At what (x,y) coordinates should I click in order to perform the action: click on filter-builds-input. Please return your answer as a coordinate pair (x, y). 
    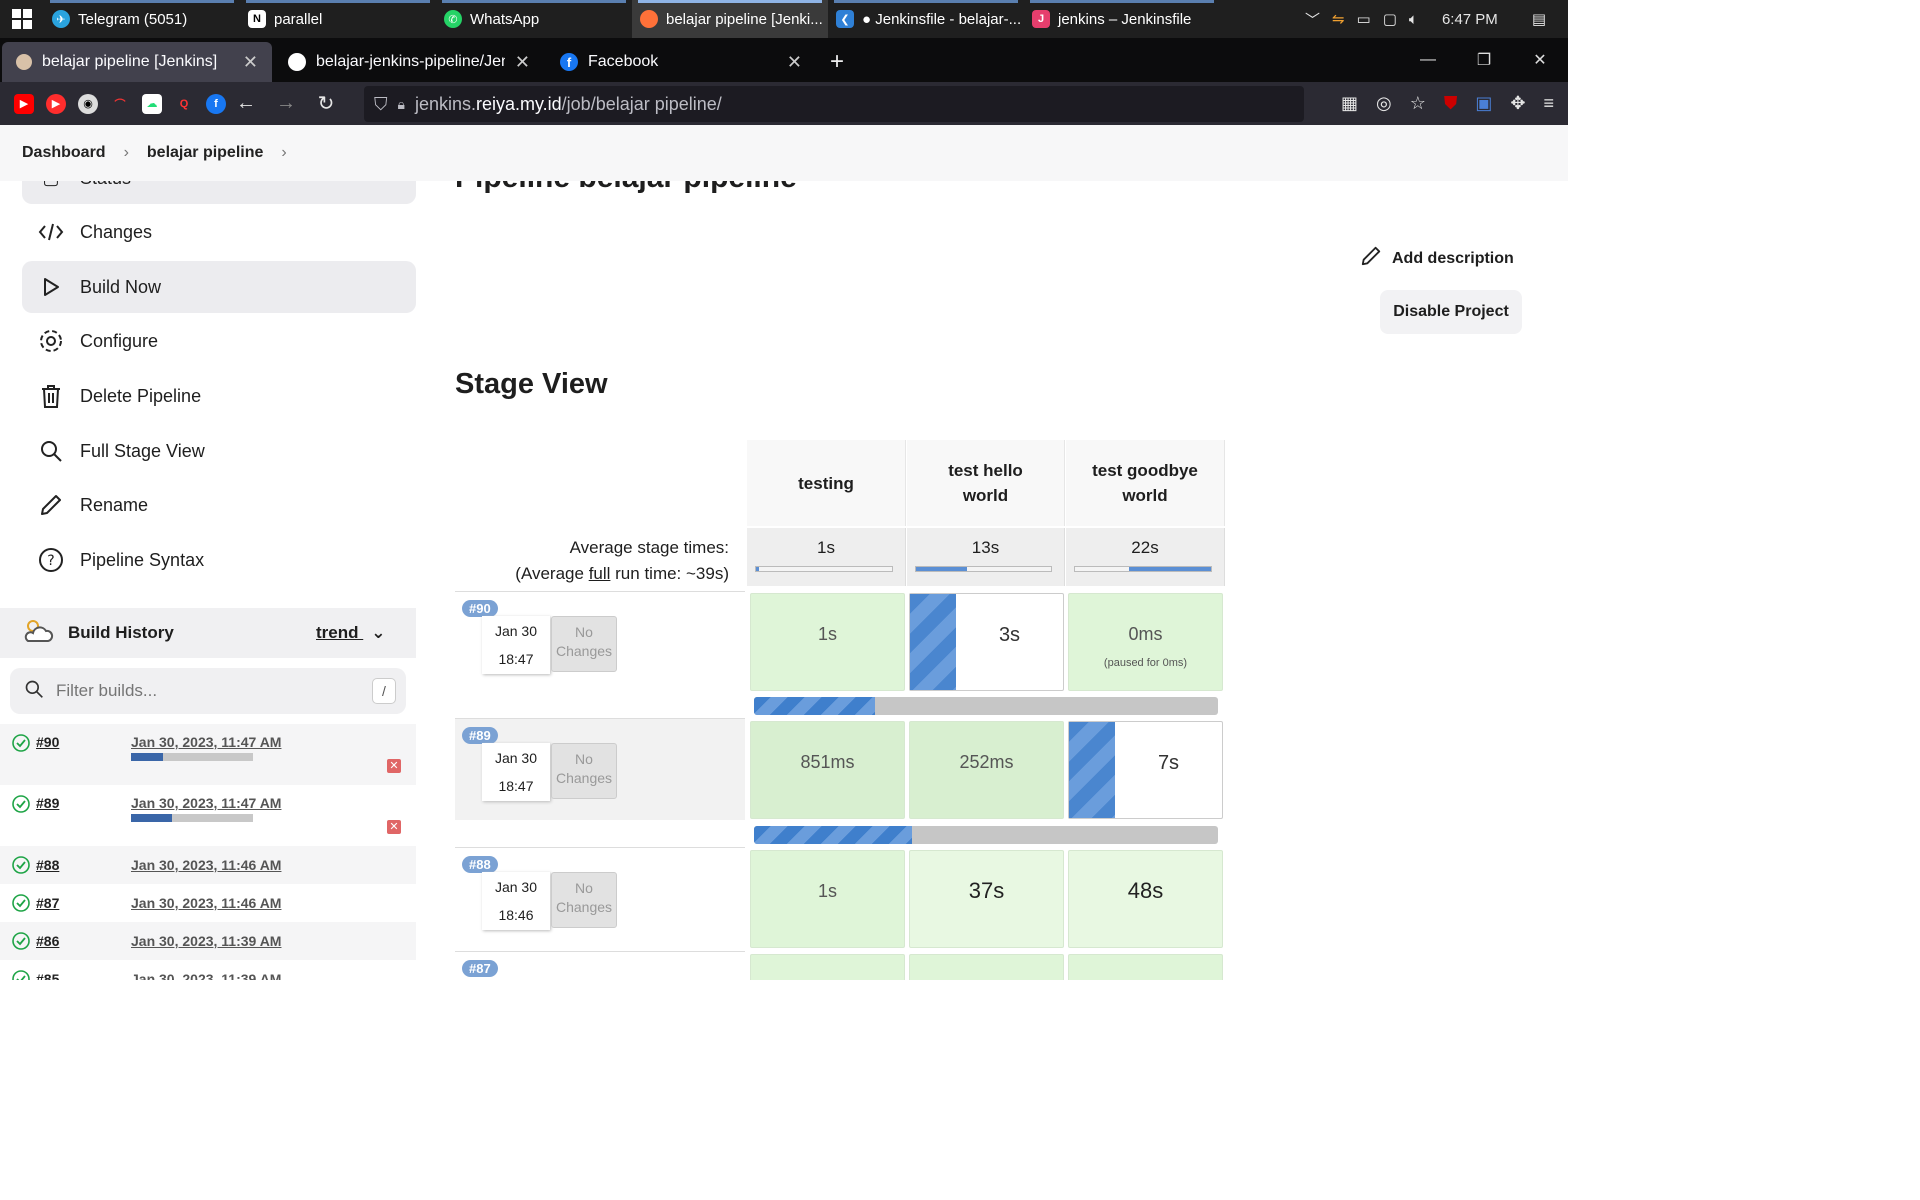
    Looking at the image, I should click on (206, 691).